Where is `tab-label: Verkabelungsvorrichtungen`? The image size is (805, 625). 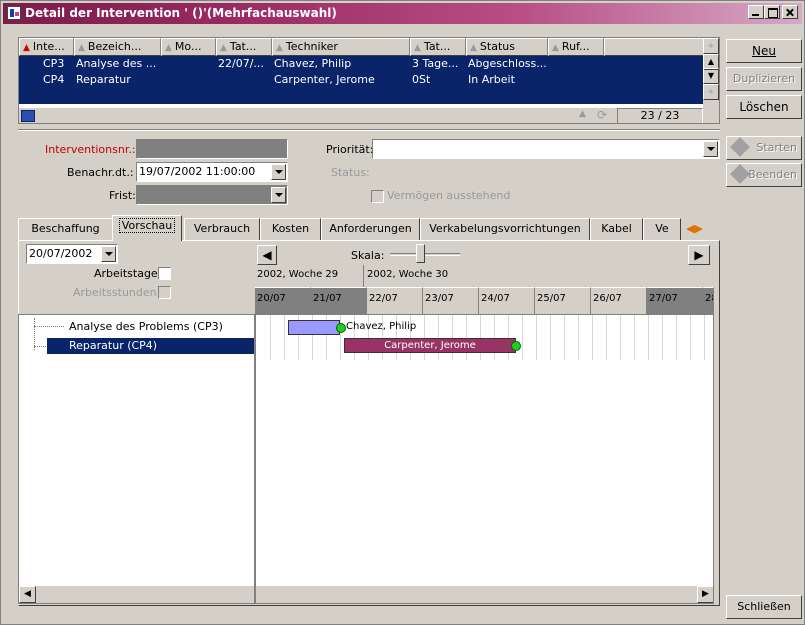
tab-label: Verkabelungsvorrichtungen is located at coordinates (505, 228).